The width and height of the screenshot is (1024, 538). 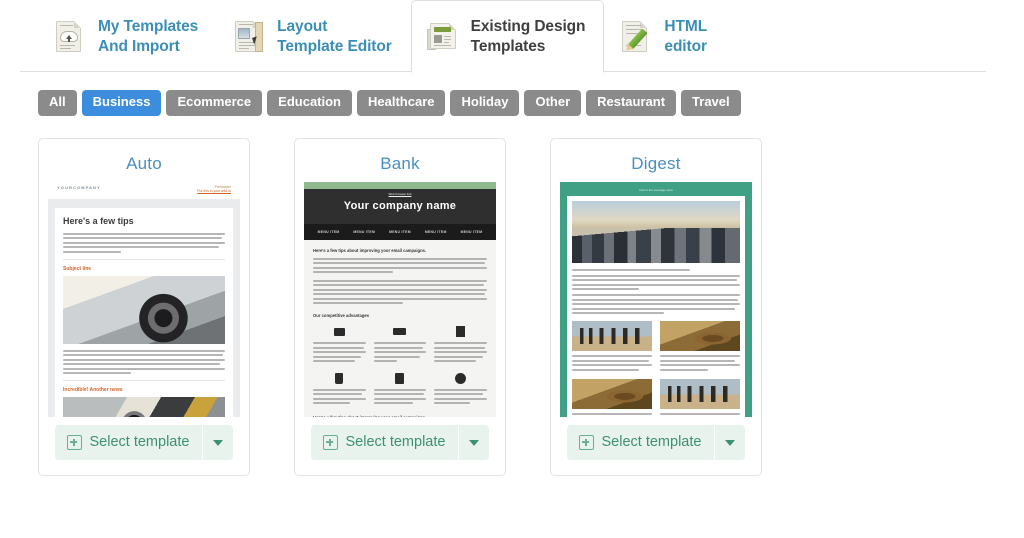 I want to click on preview-inner, so click(x=656, y=309).